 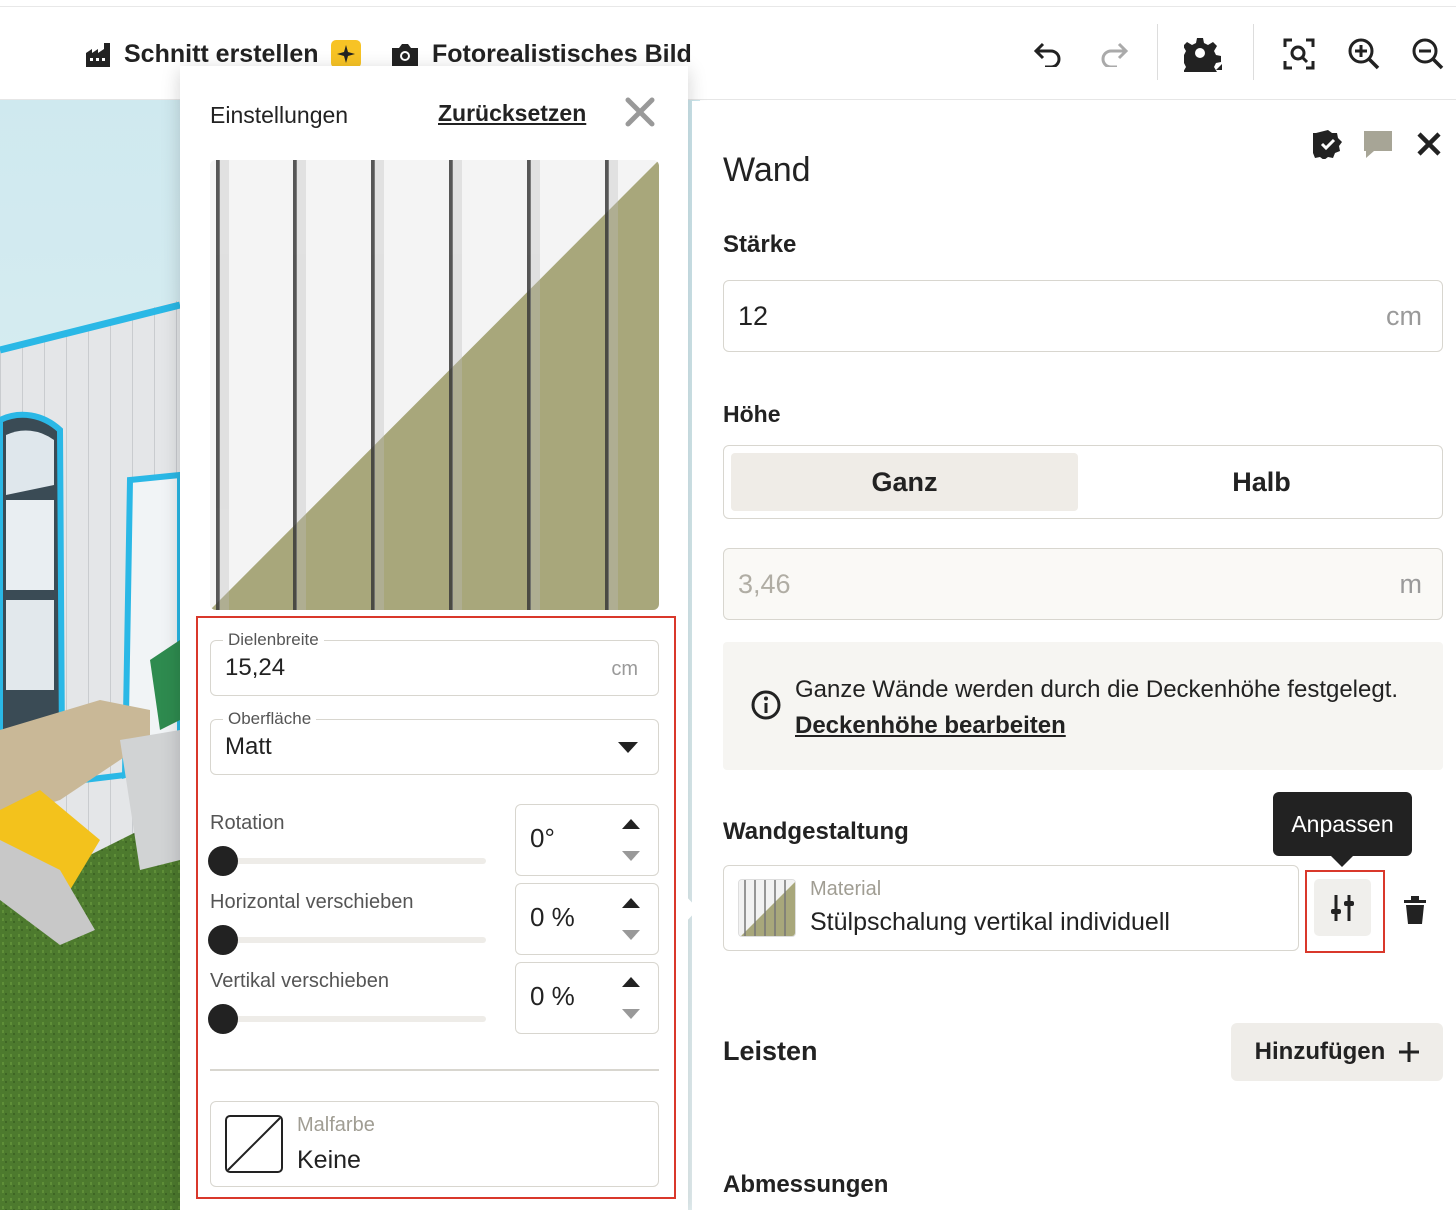 What do you see at coordinates (767, 170) in the screenshot?
I see `panel-title: Wand` at bounding box center [767, 170].